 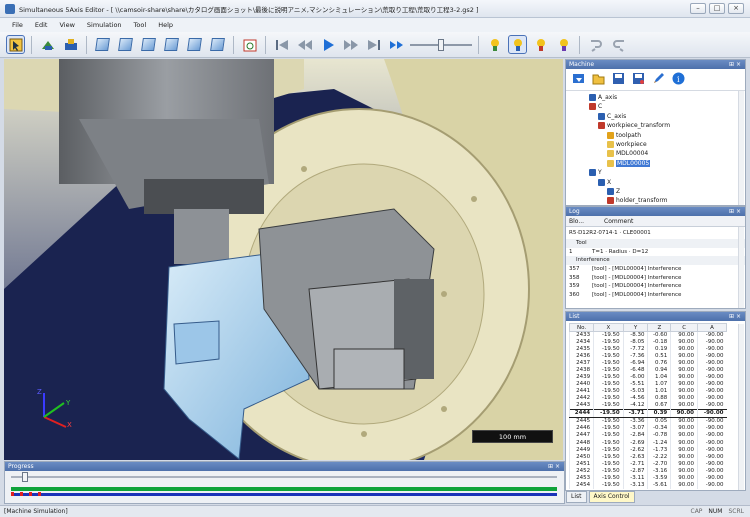 What do you see at coordinates (647, 414) in the screenshot?
I see `table-row: 2444 -19.50 -3.71 0.39 90.00 -90.00` at bounding box center [647, 414].